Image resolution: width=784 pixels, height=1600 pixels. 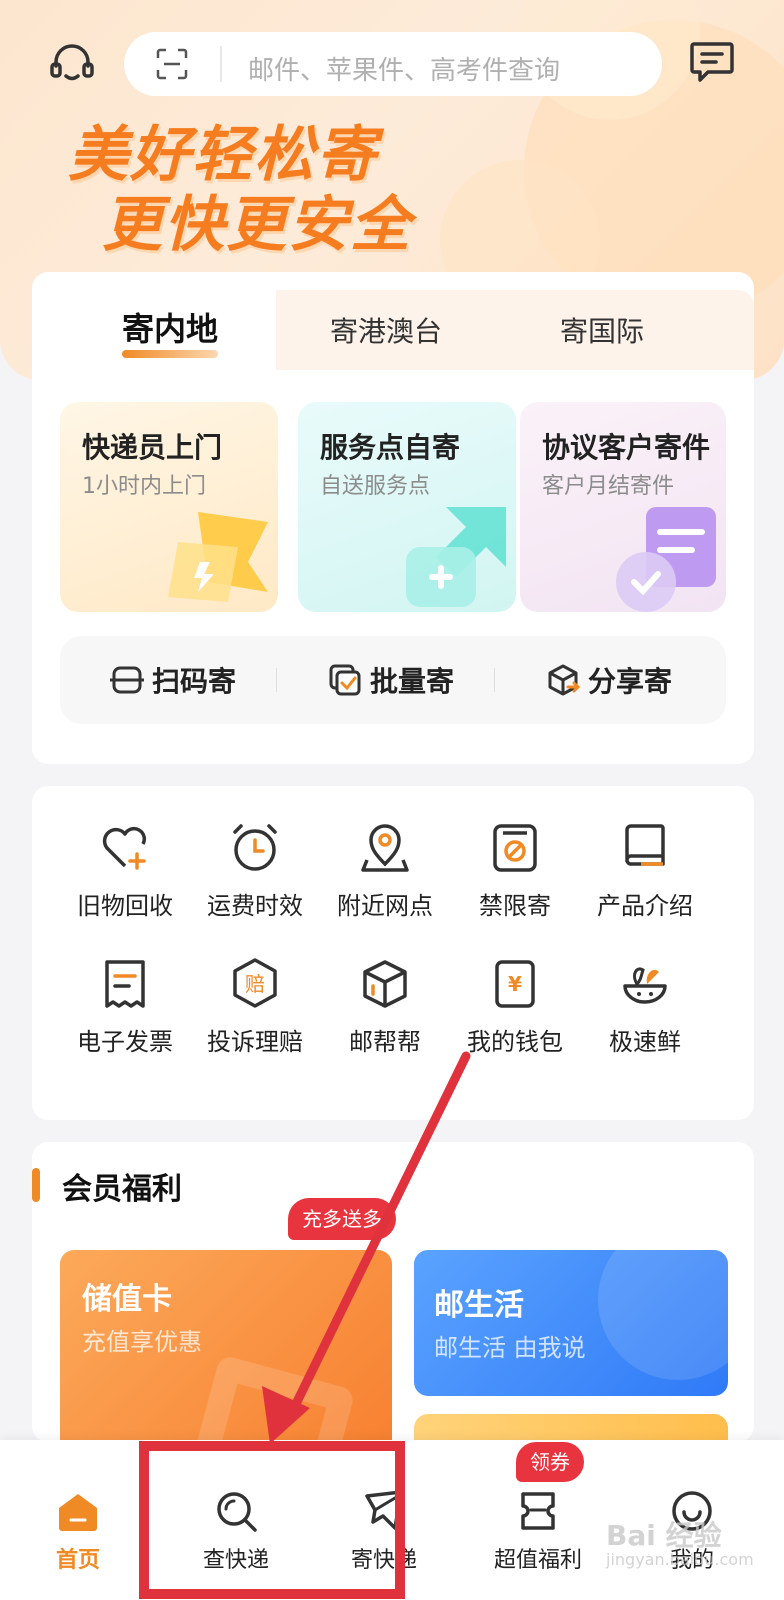 I want to click on quick-actions: 扫码寄 批量寄 分享寄, so click(x=393, y=680).